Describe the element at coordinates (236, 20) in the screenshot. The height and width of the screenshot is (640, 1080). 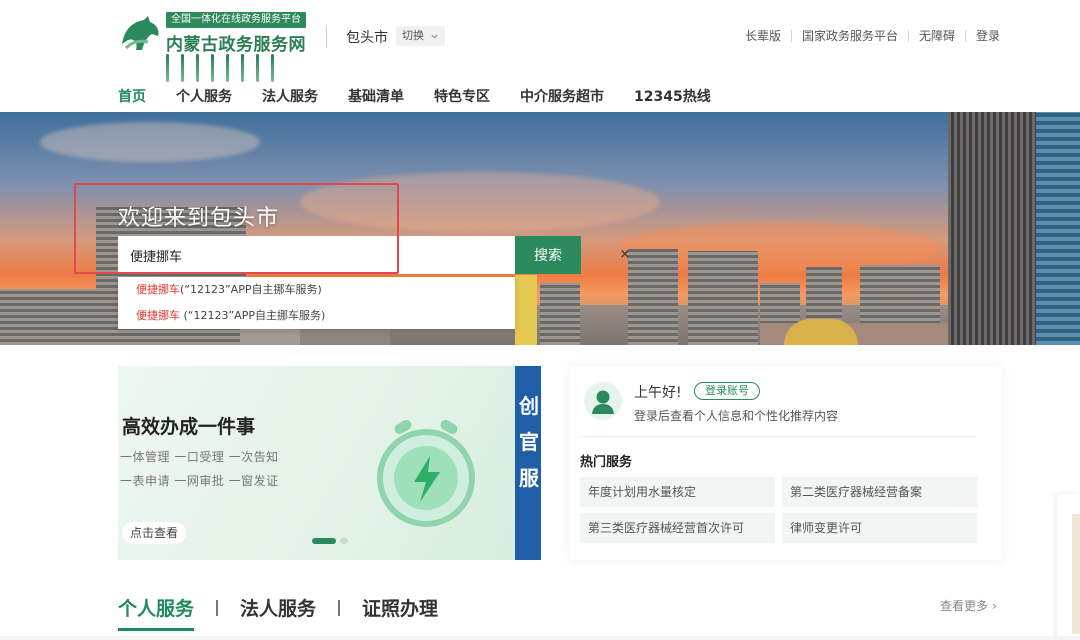
I see `logo-badge: 全国一体化在线政务服务平台` at that location.